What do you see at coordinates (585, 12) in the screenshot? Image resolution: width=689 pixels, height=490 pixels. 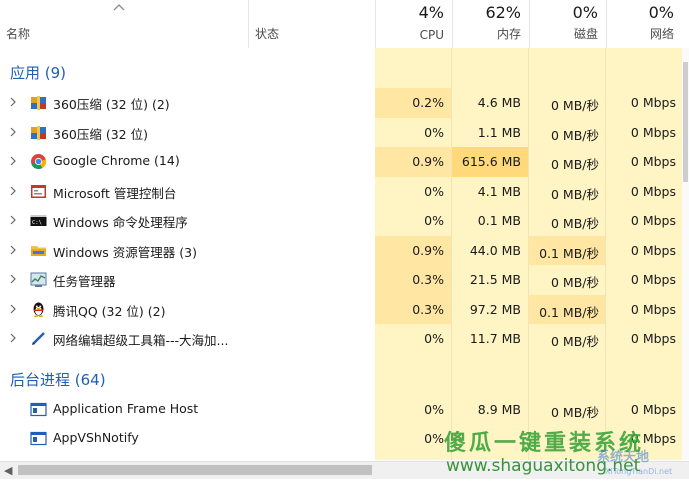 I see `disk-total-pct: 0%` at bounding box center [585, 12].